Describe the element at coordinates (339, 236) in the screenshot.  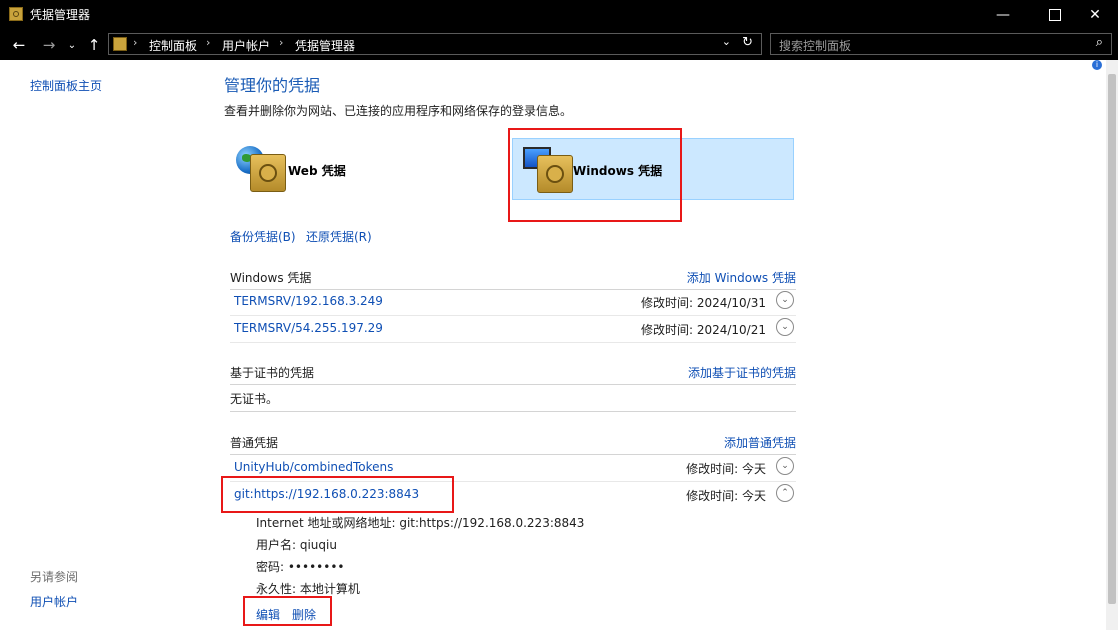
I see `restore-credentials-link: 还原凭据(R)` at that location.